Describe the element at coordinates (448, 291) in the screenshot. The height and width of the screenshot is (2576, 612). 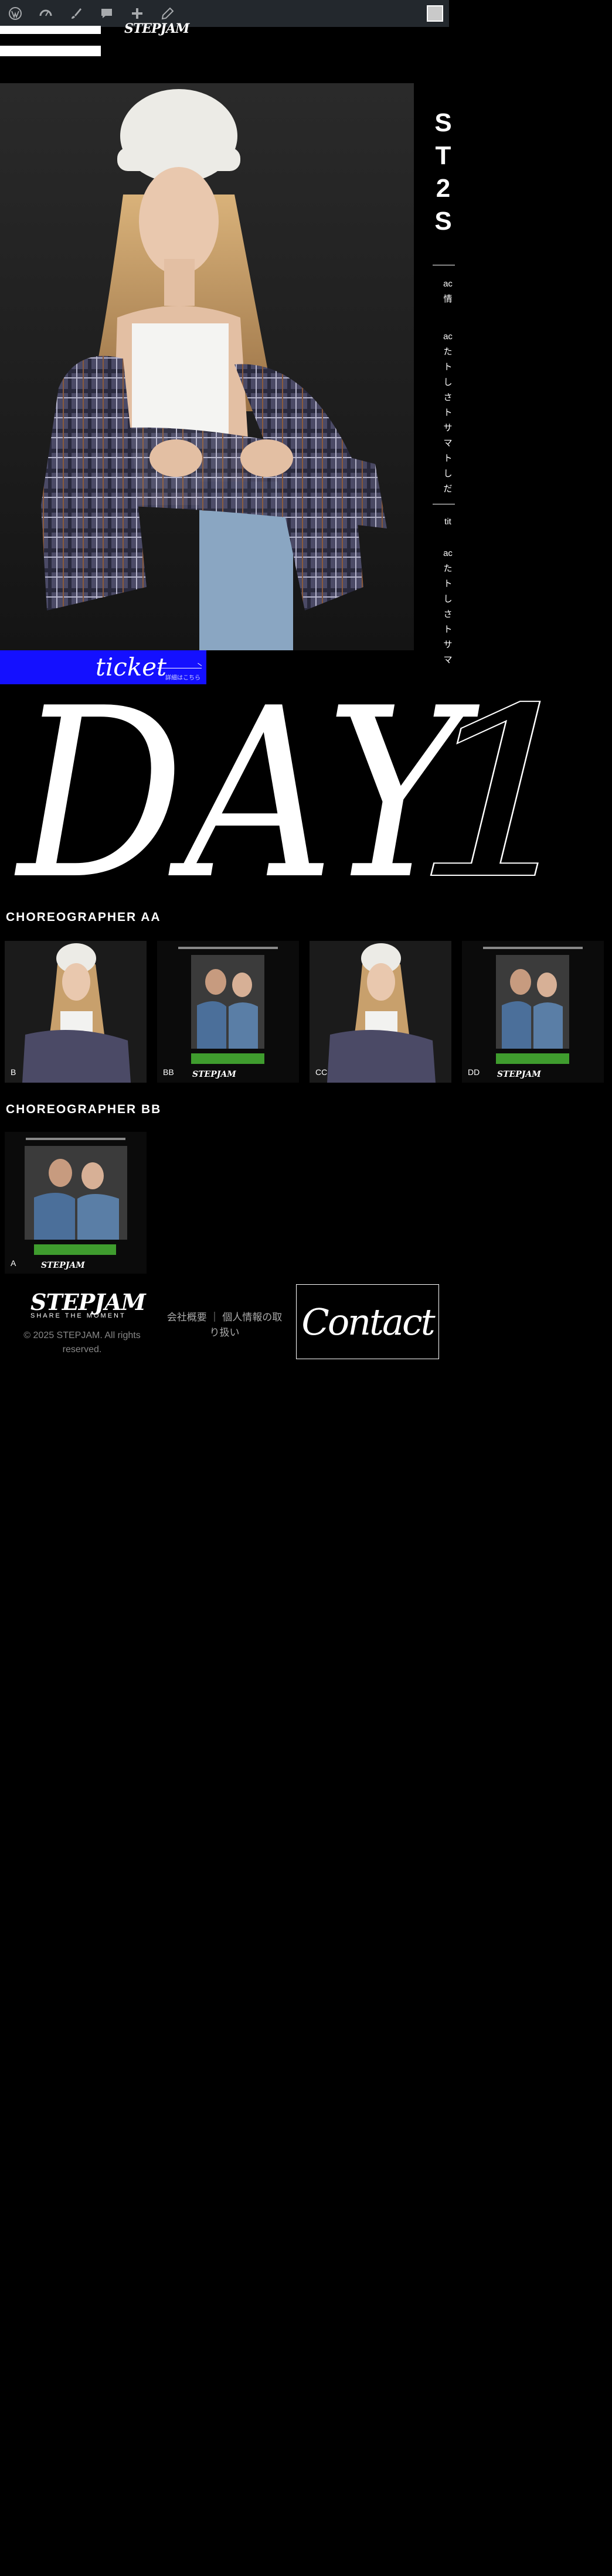
I see `vertical-text: ac 情` at that location.